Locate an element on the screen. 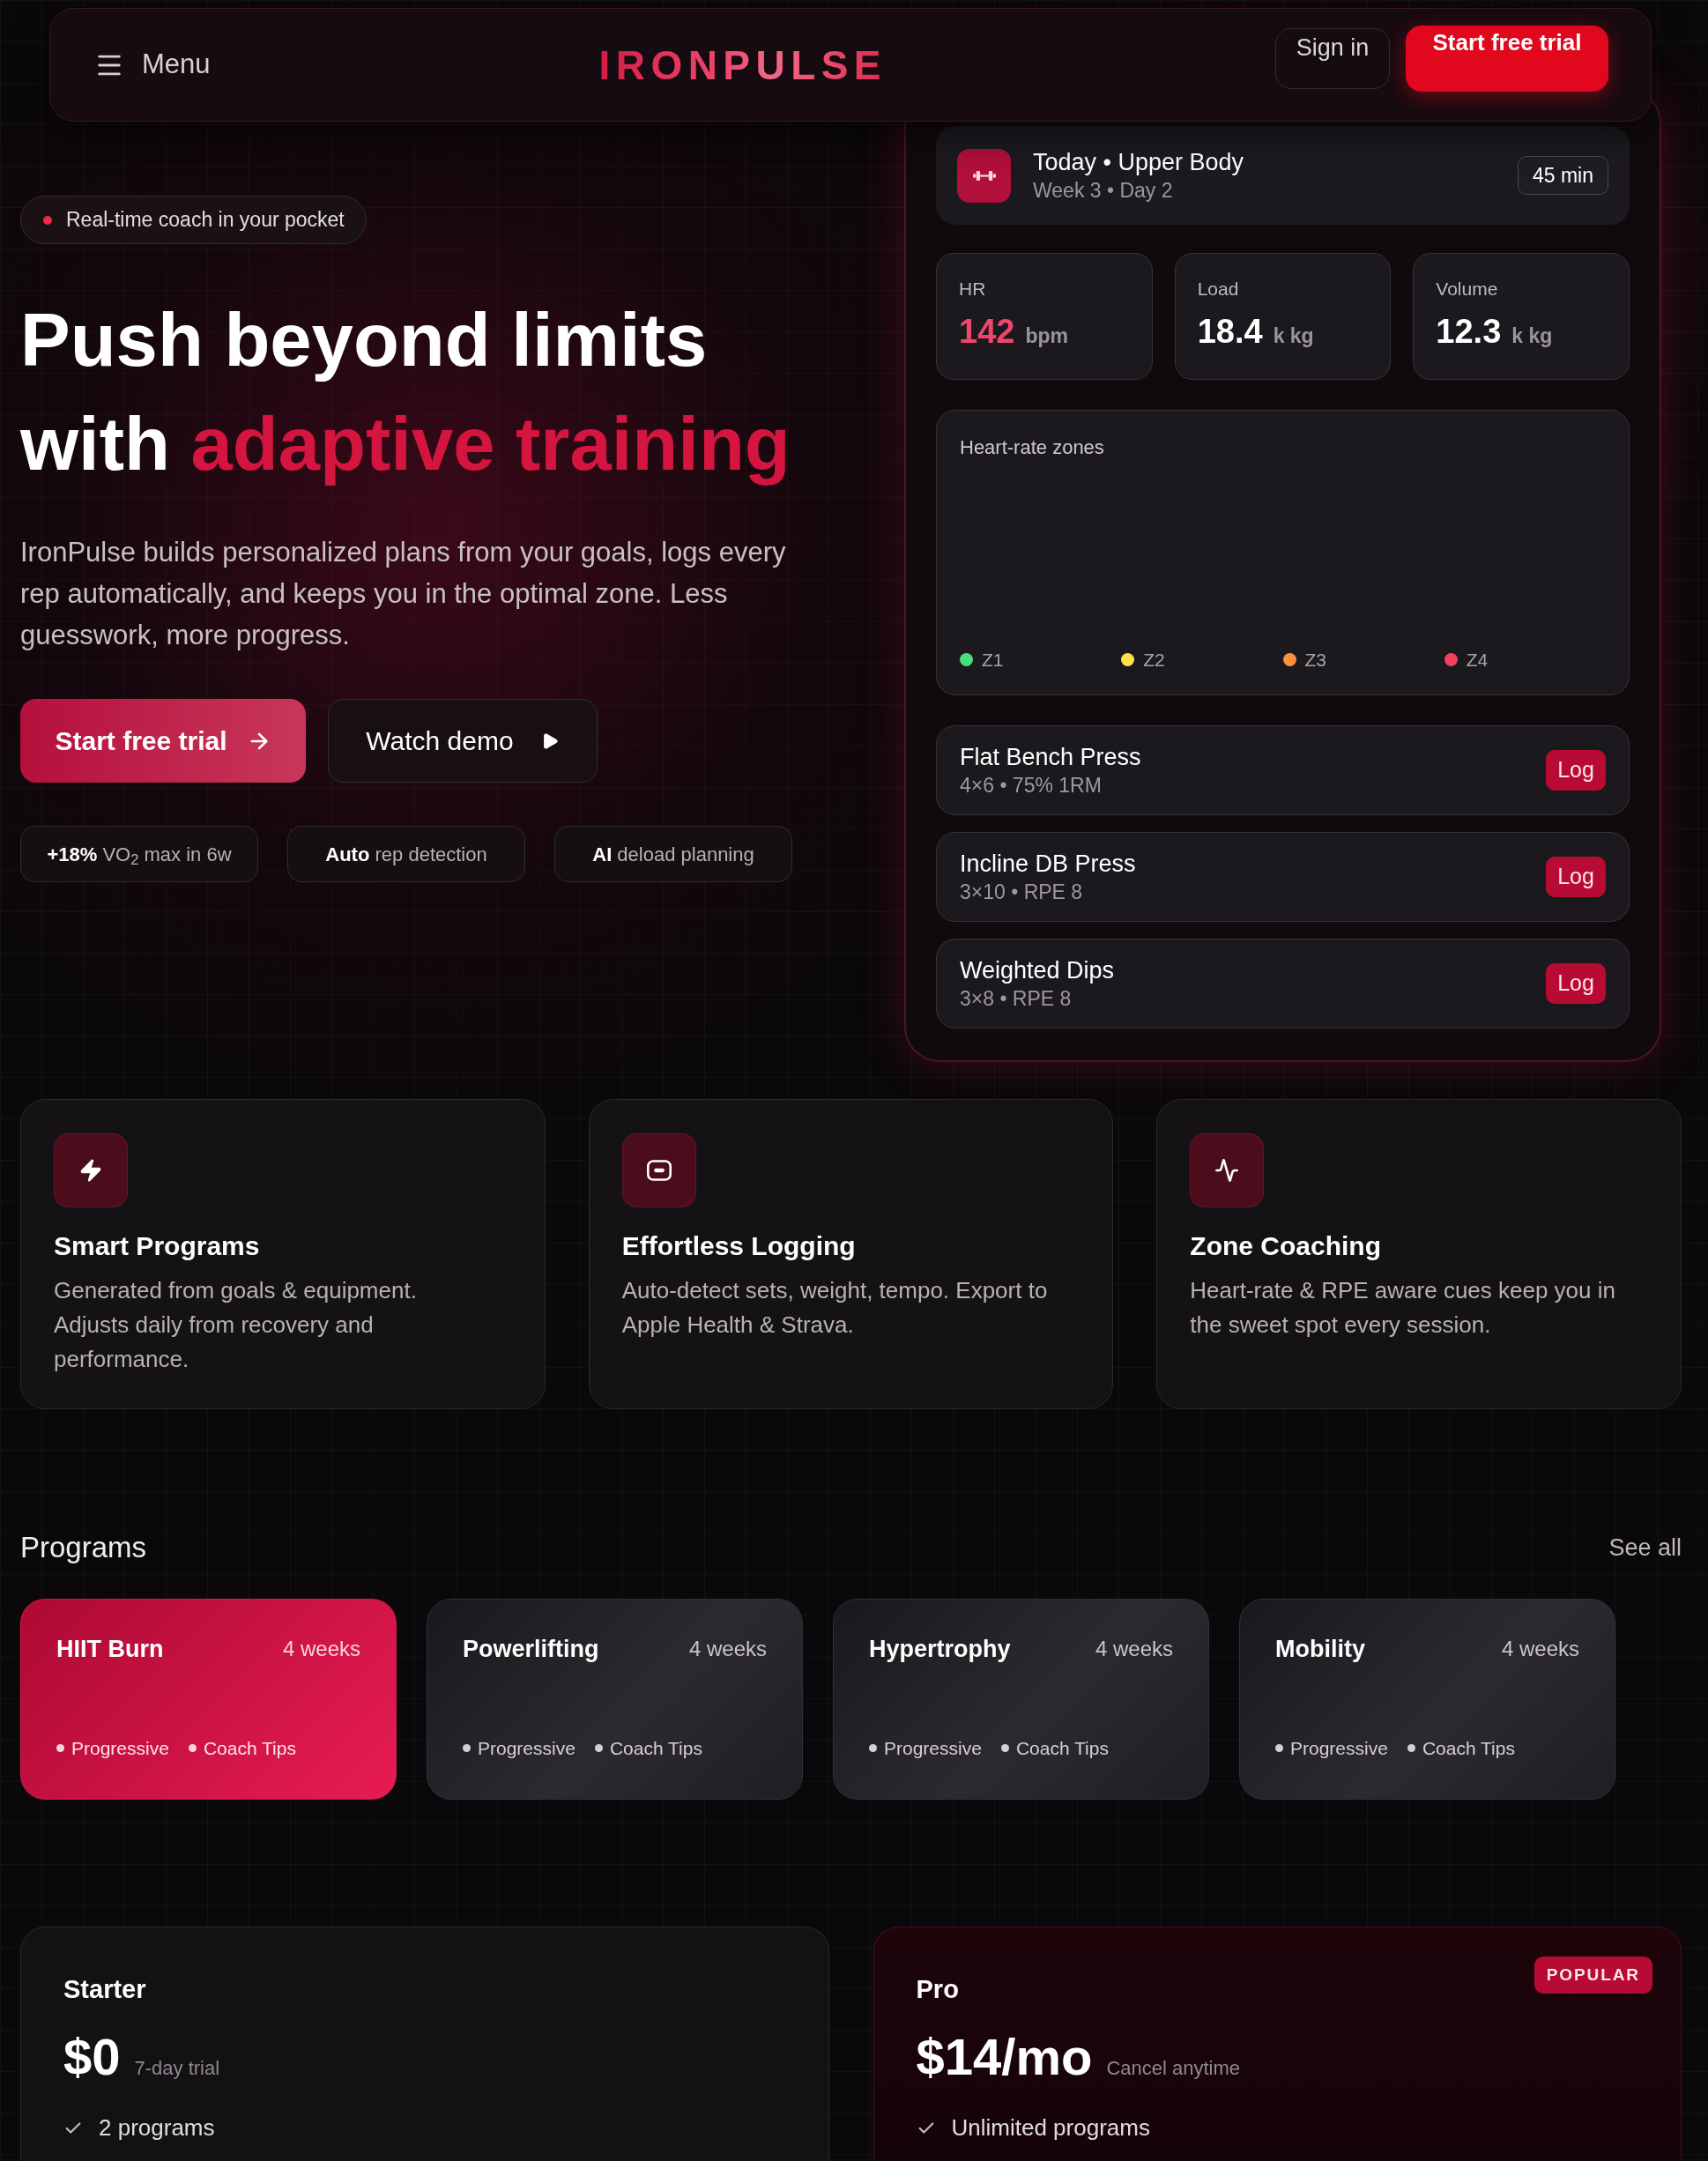 The width and height of the screenshot is (1708, 2161). highlight-chip: +18% VO$_{2}$ max in 6w is located at coordinates (139, 854).